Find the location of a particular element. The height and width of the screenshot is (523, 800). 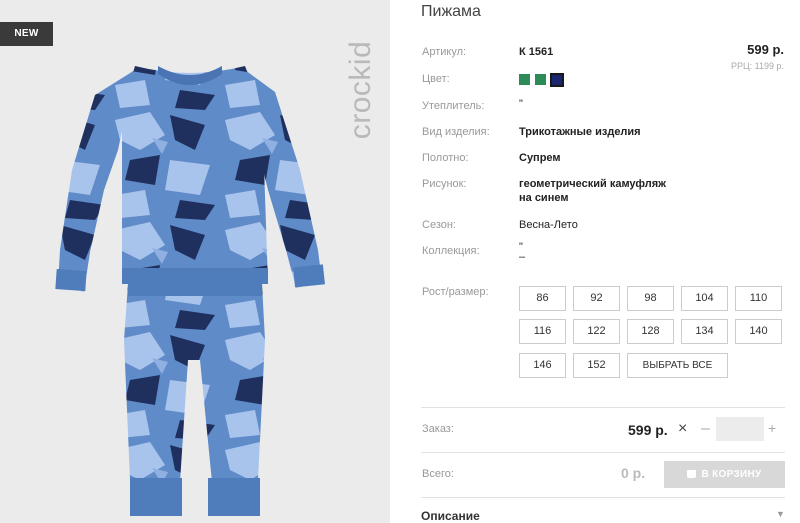

add-to-cart-button: В КОРЗИНУ is located at coordinates (724, 474).